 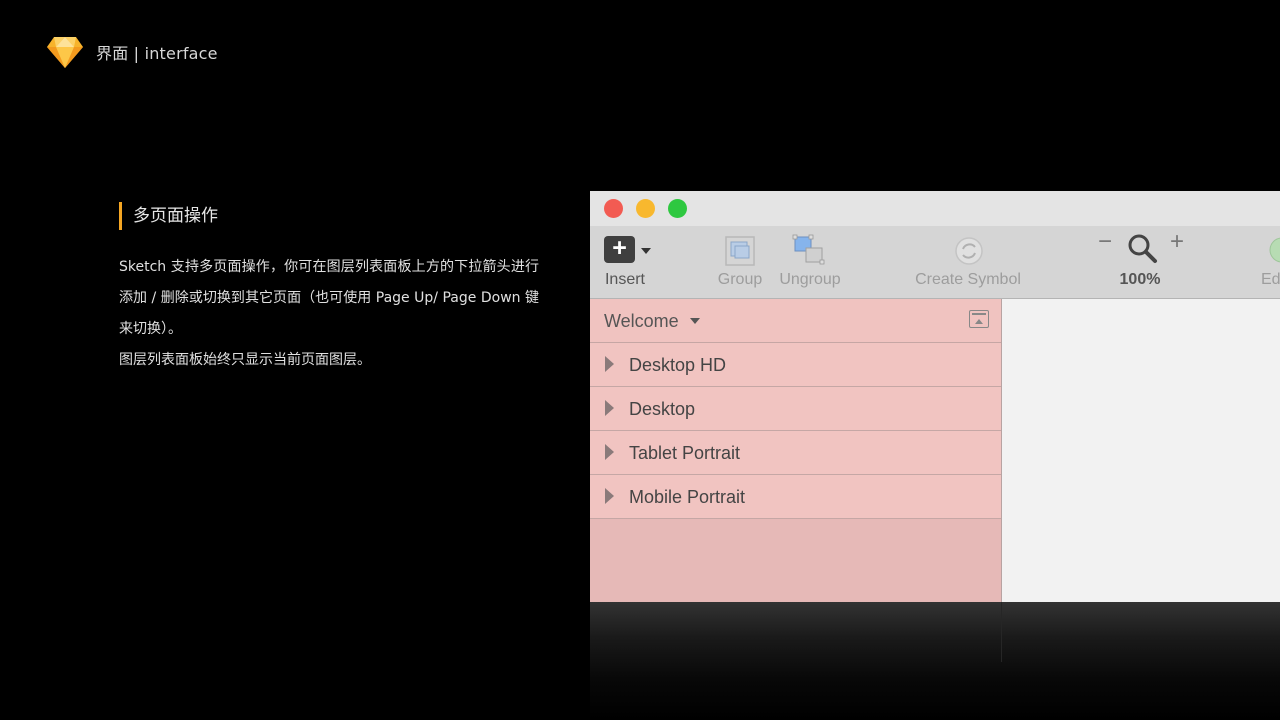 What do you see at coordinates (1274, 250) in the screenshot?
I see `edit-icon` at bounding box center [1274, 250].